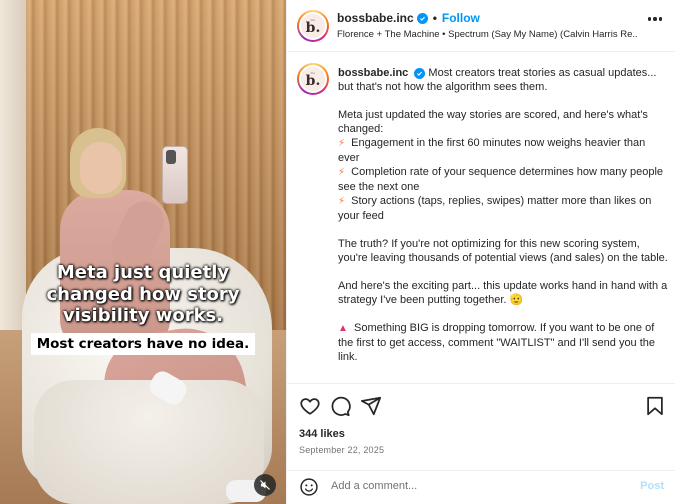 Image resolution: width=675 pixels, height=504 pixels. What do you see at coordinates (655, 406) in the screenshot?
I see `bookmark-icon` at bounding box center [655, 406].